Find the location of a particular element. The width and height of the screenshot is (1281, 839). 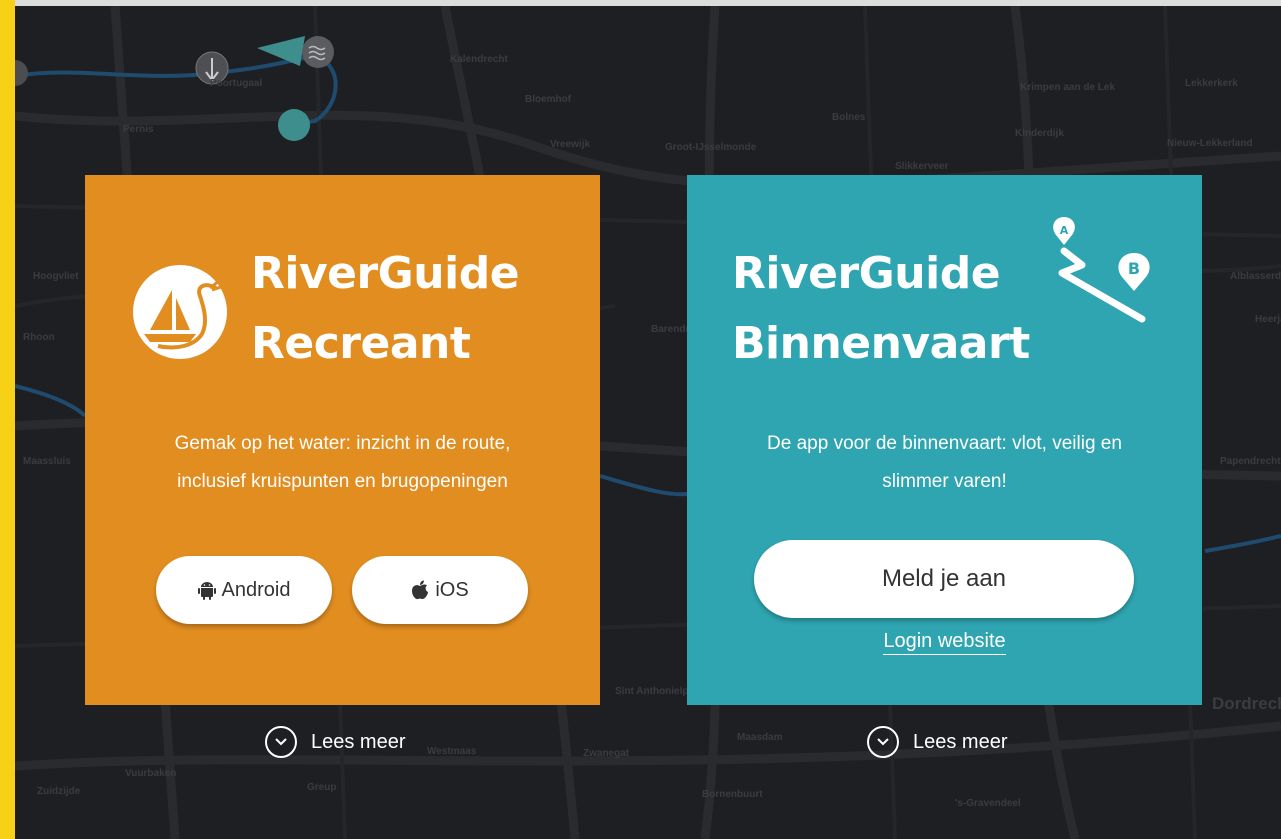

map-label: Bolnes is located at coordinates (849, 117).